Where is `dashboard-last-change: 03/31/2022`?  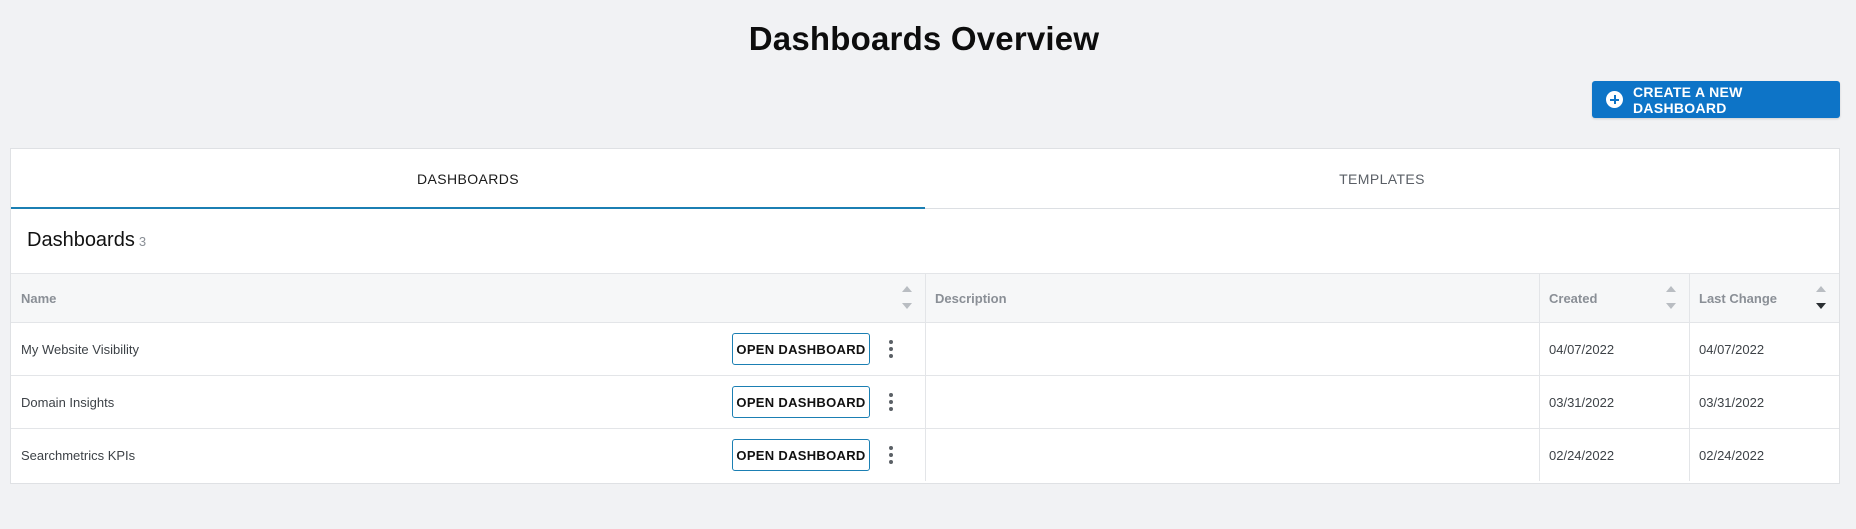
dashboard-last-change: 03/31/2022 is located at coordinates (1732, 402).